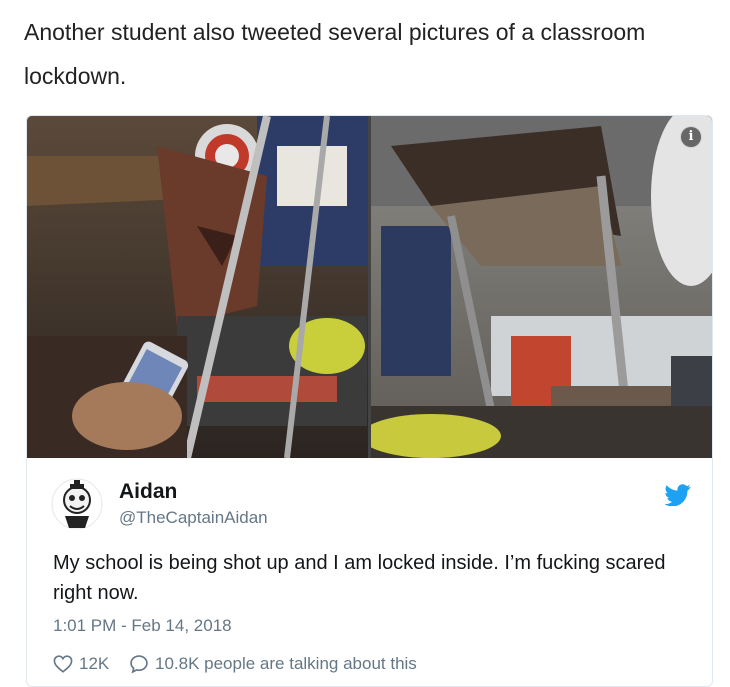  What do you see at coordinates (142, 626) in the screenshot?
I see `tweet-timestamp: 1:01 PM - Feb 14, 2018` at bounding box center [142, 626].